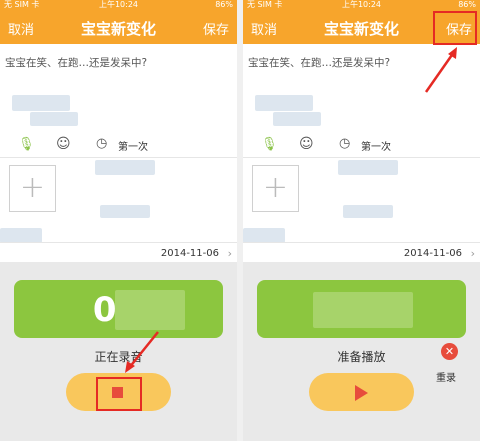  Describe the element at coordinates (361, 393) in the screenshot. I see `play-icon` at that location.